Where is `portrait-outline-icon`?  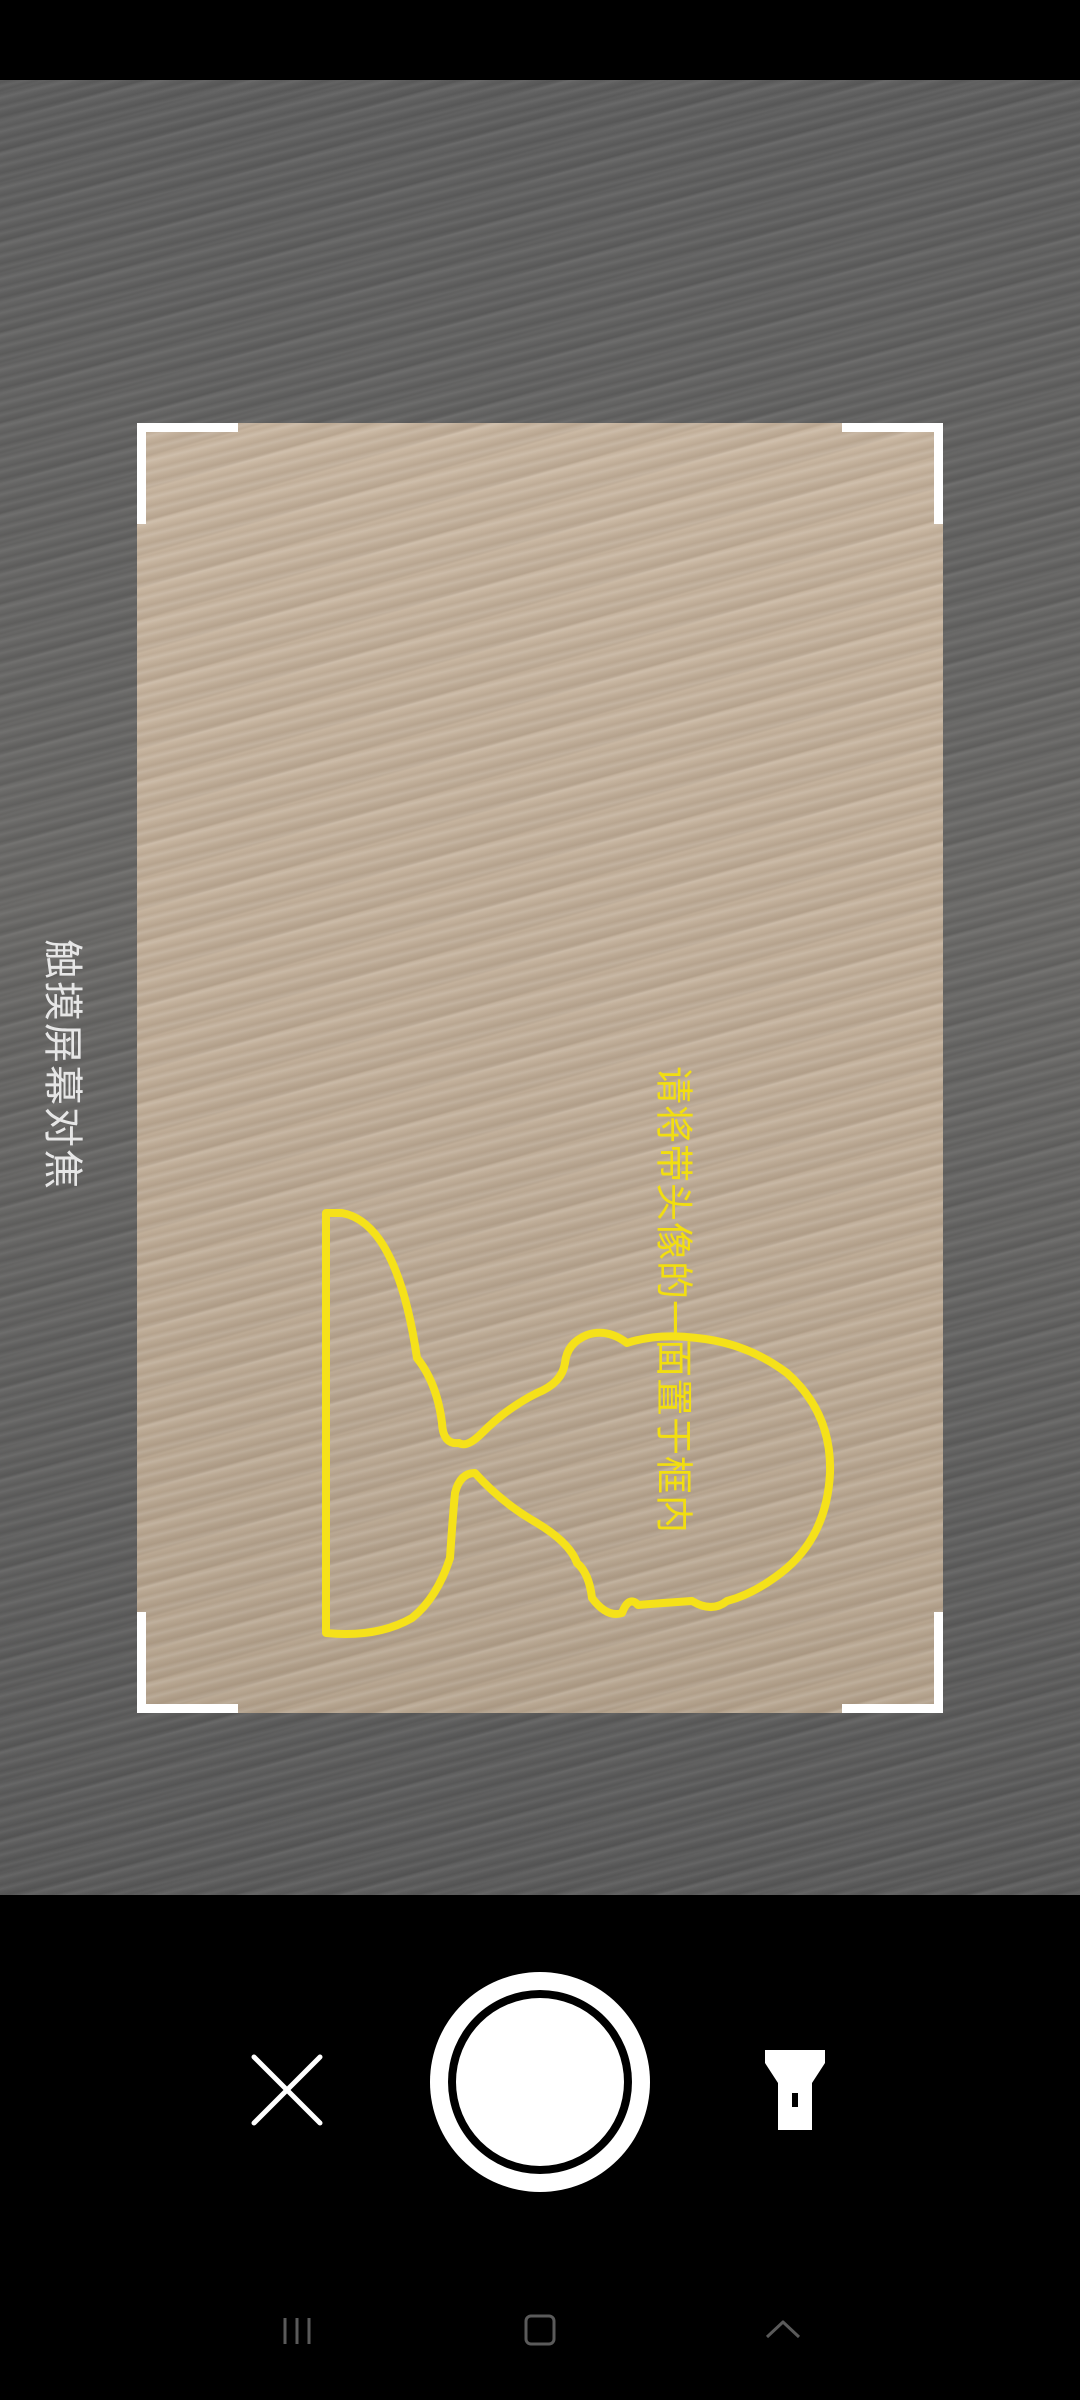
portrait-outline-icon is located at coordinates (578, 1423).